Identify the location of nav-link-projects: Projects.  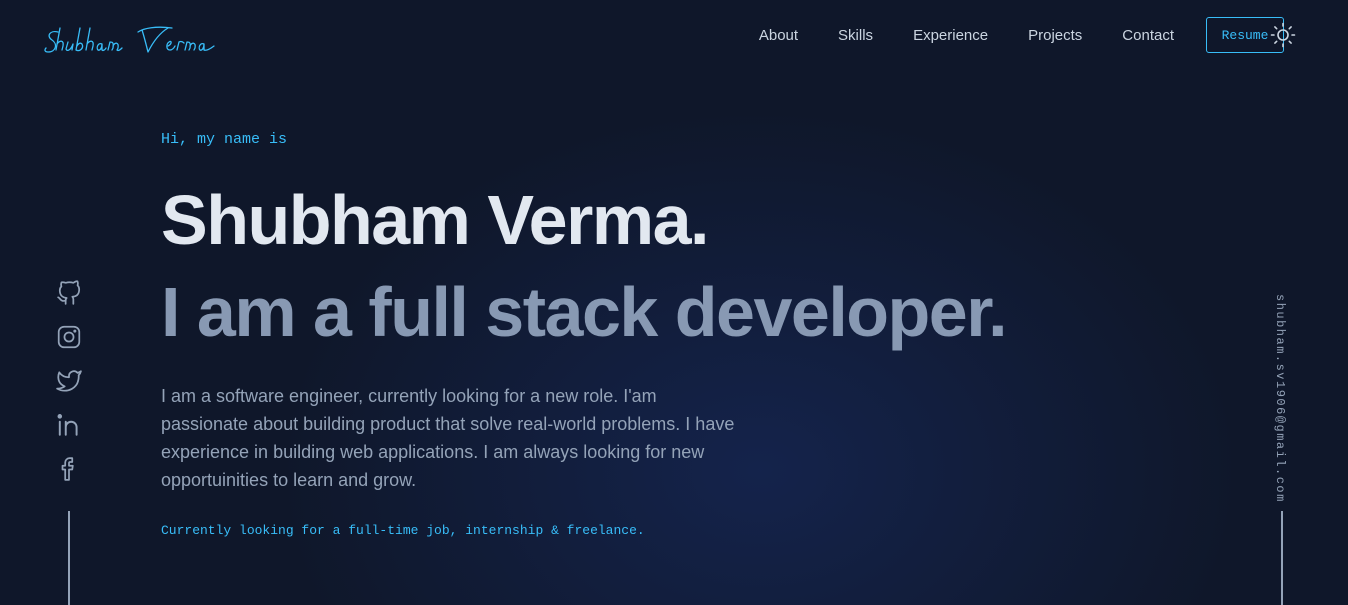
(1055, 35).